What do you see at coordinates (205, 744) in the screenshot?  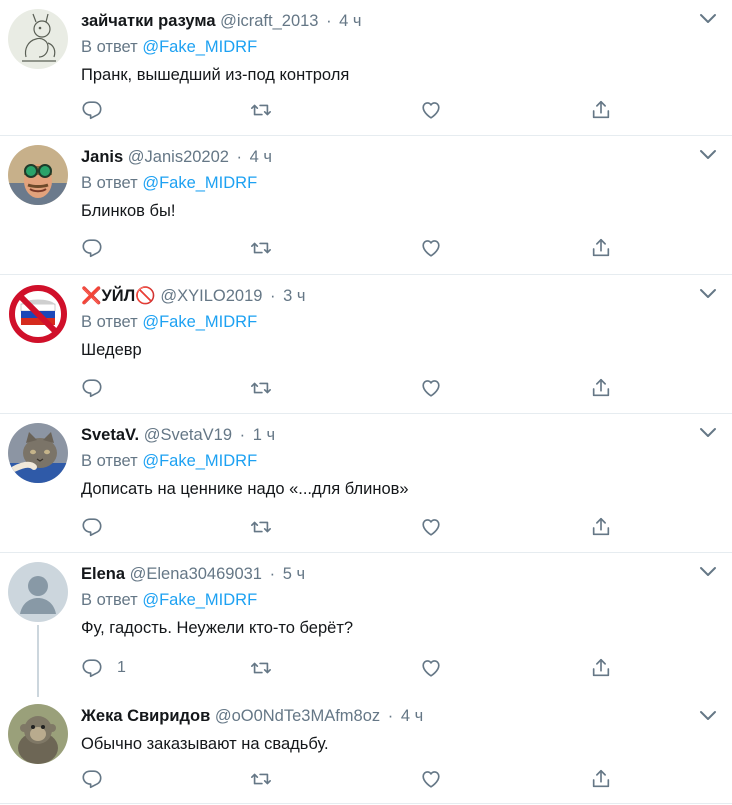 I see `tweet-text: Обычно заказывают на свадьбу.` at bounding box center [205, 744].